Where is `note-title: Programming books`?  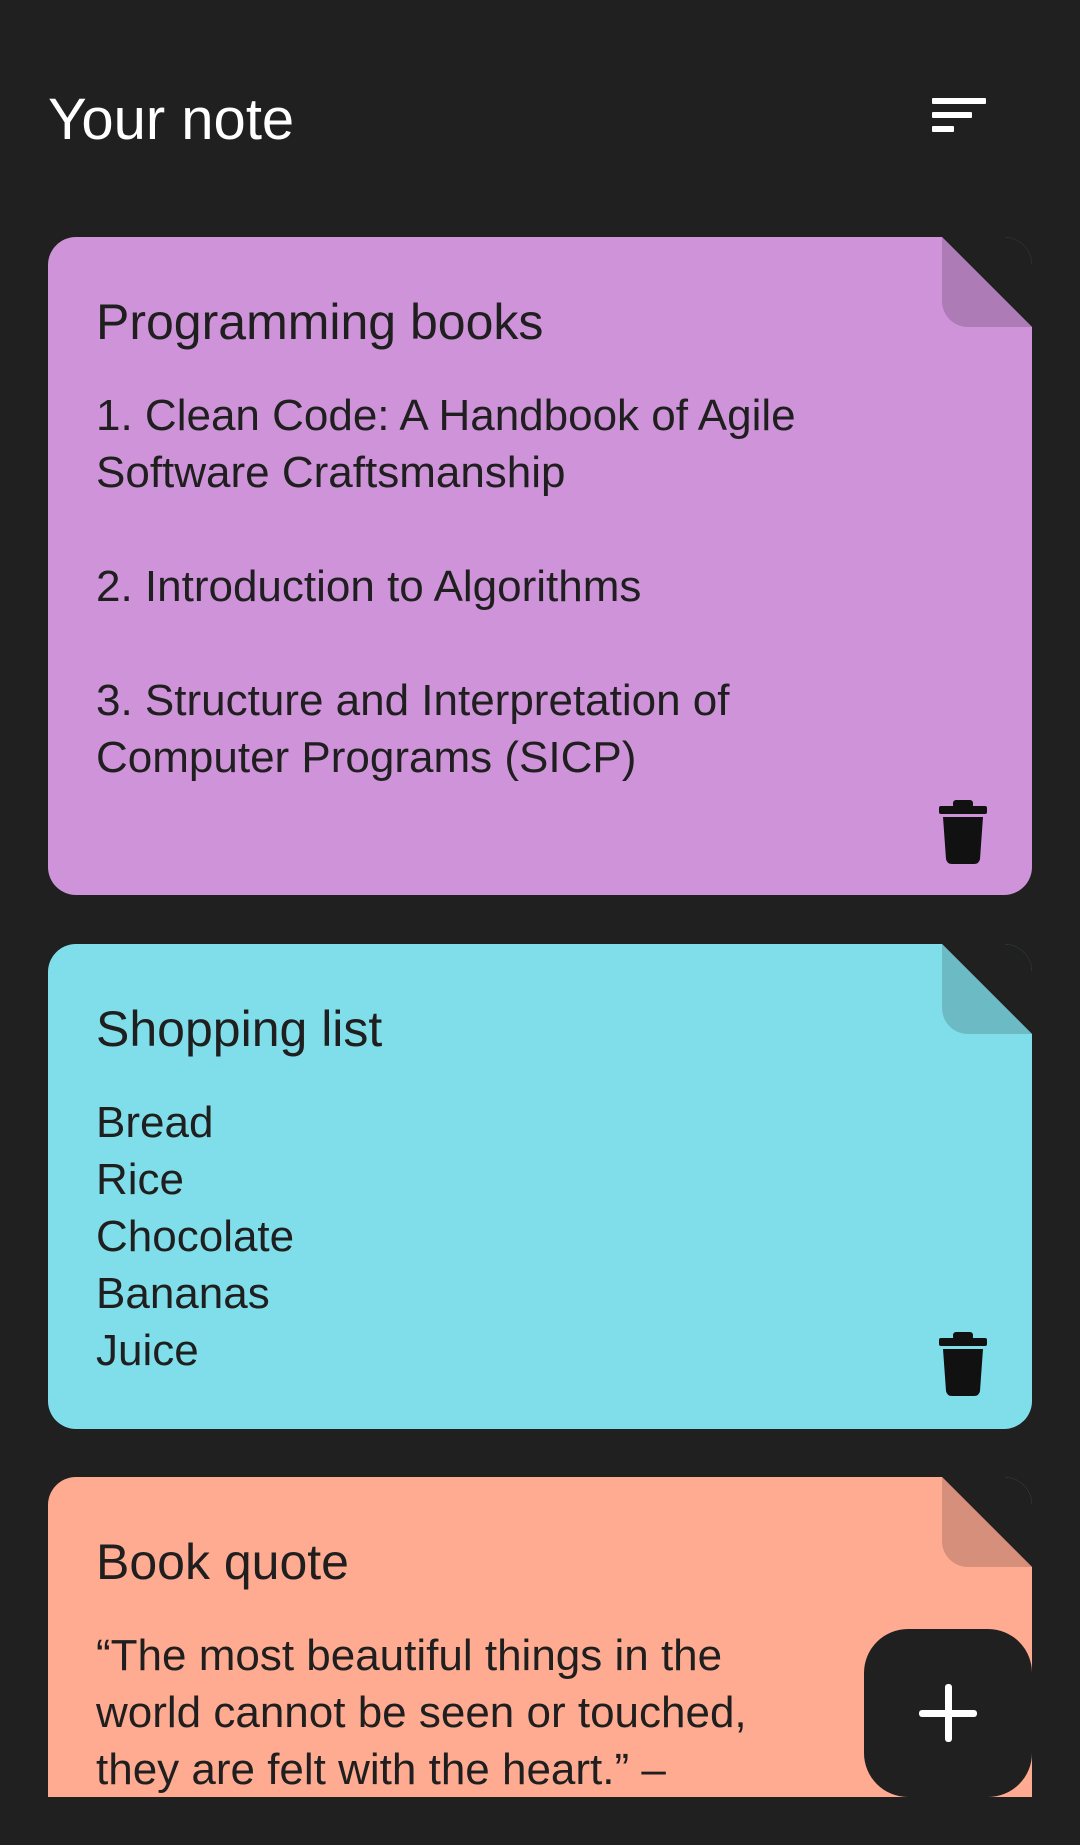
note-title: Programming books is located at coordinates (320, 322).